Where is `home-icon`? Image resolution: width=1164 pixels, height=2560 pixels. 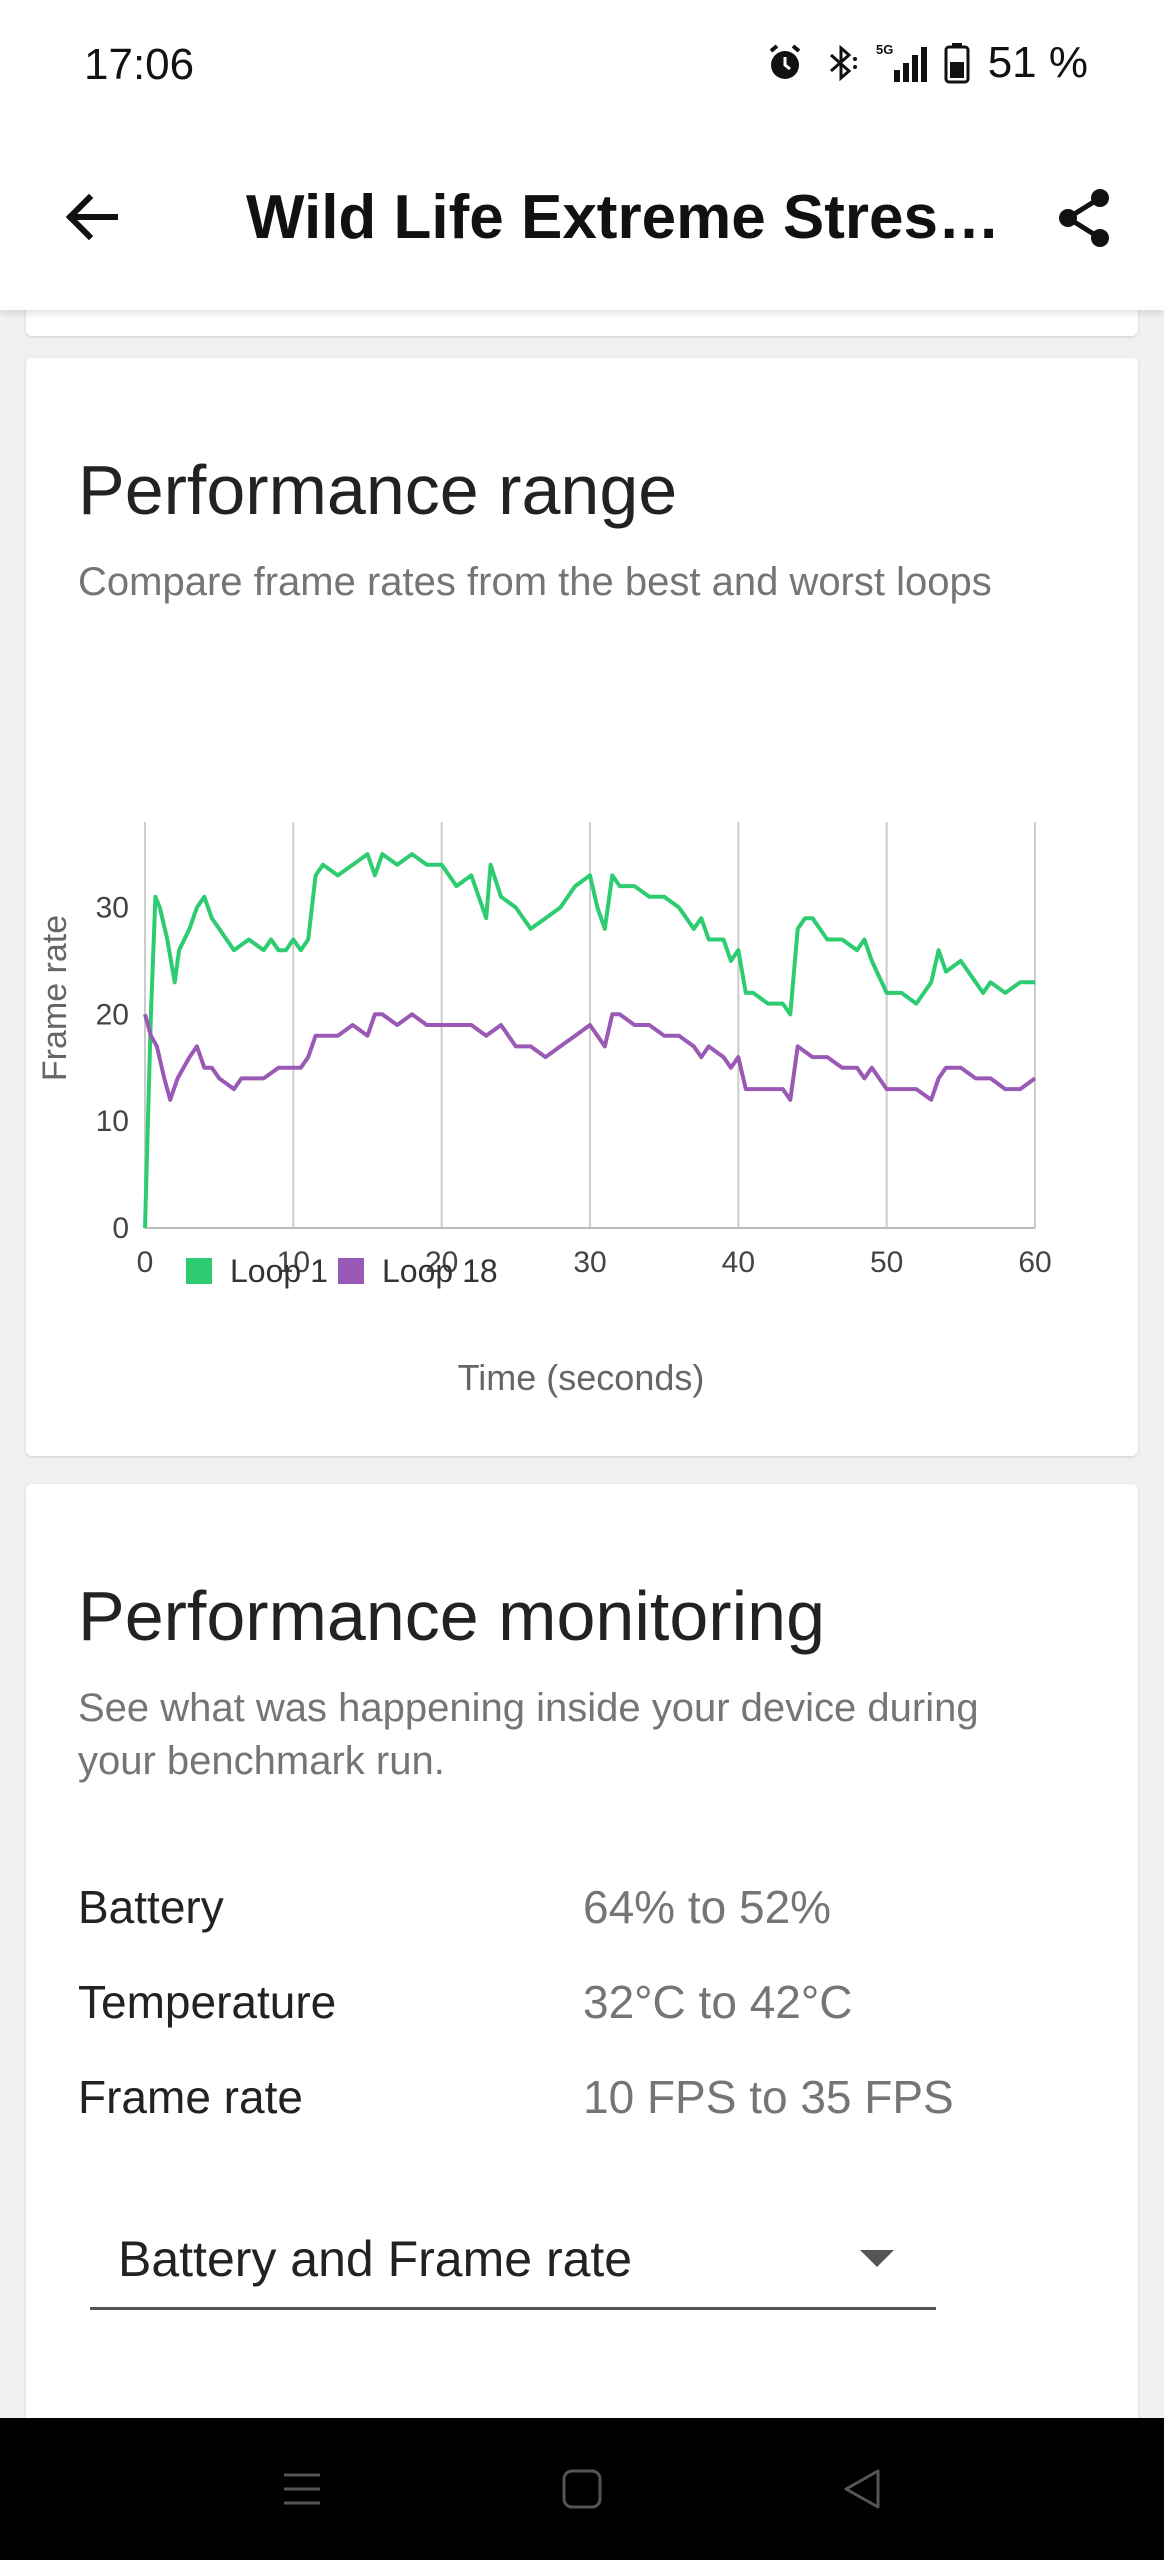
home-icon is located at coordinates (582, 2489).